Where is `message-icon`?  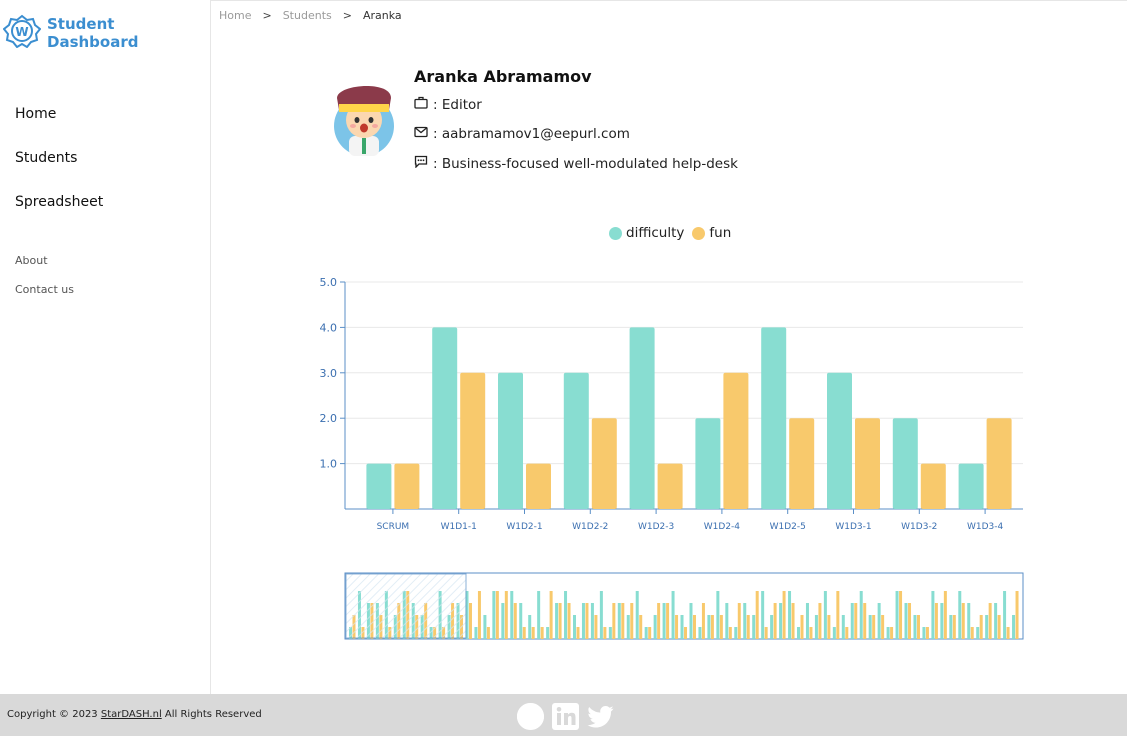
message-icon is located at coordinates (422, 163).